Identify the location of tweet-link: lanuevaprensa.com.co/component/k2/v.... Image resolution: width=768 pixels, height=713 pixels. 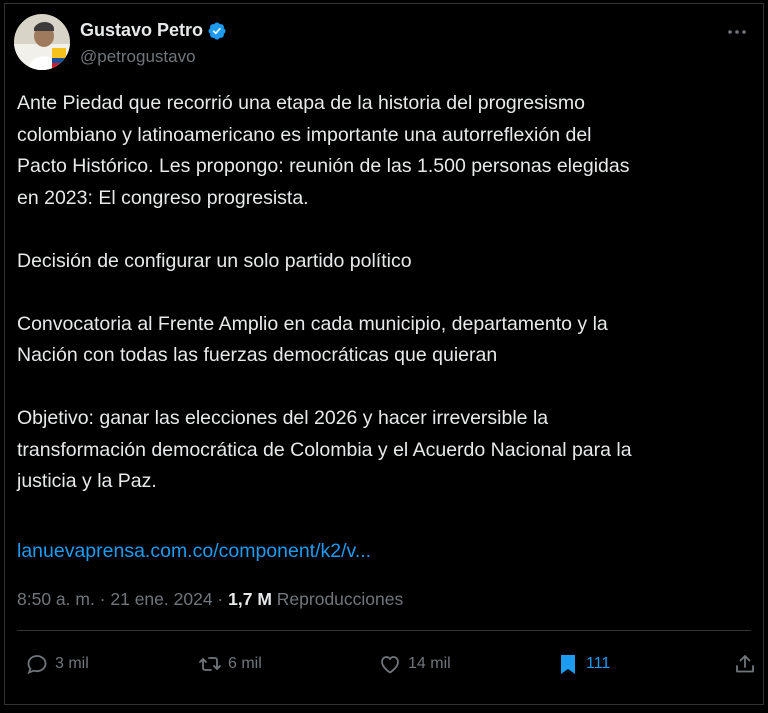
(194, 551).